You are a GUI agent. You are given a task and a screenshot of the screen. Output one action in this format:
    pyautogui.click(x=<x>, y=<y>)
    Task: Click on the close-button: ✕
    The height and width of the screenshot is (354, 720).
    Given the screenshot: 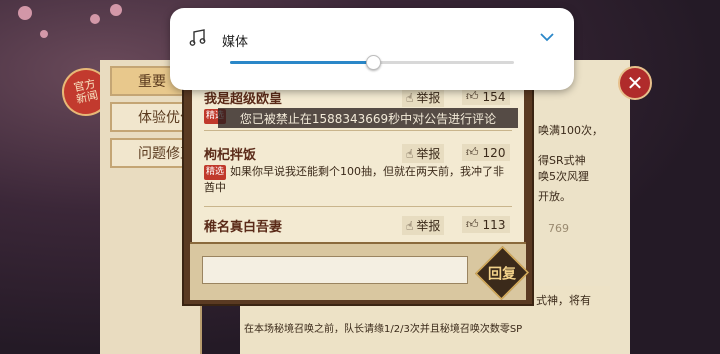 What is the action you would take?
    pyautogui.click(x=635, y=83)
    